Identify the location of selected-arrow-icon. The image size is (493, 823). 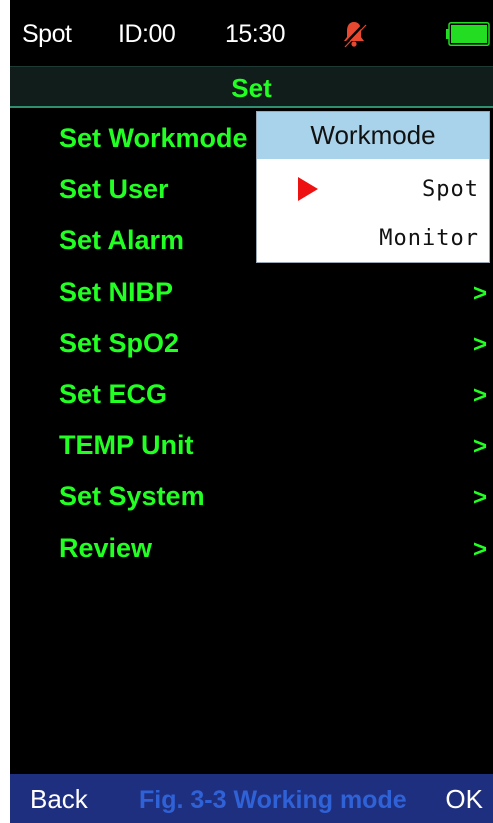
(308, 189).